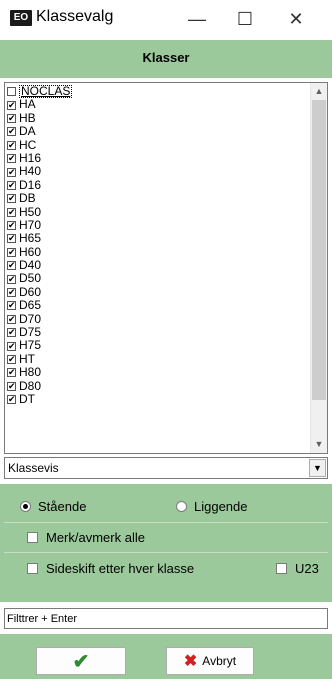  Describe the element at coordinates (28, 144) in the screenshot. I see `class-label: HC` at that location.